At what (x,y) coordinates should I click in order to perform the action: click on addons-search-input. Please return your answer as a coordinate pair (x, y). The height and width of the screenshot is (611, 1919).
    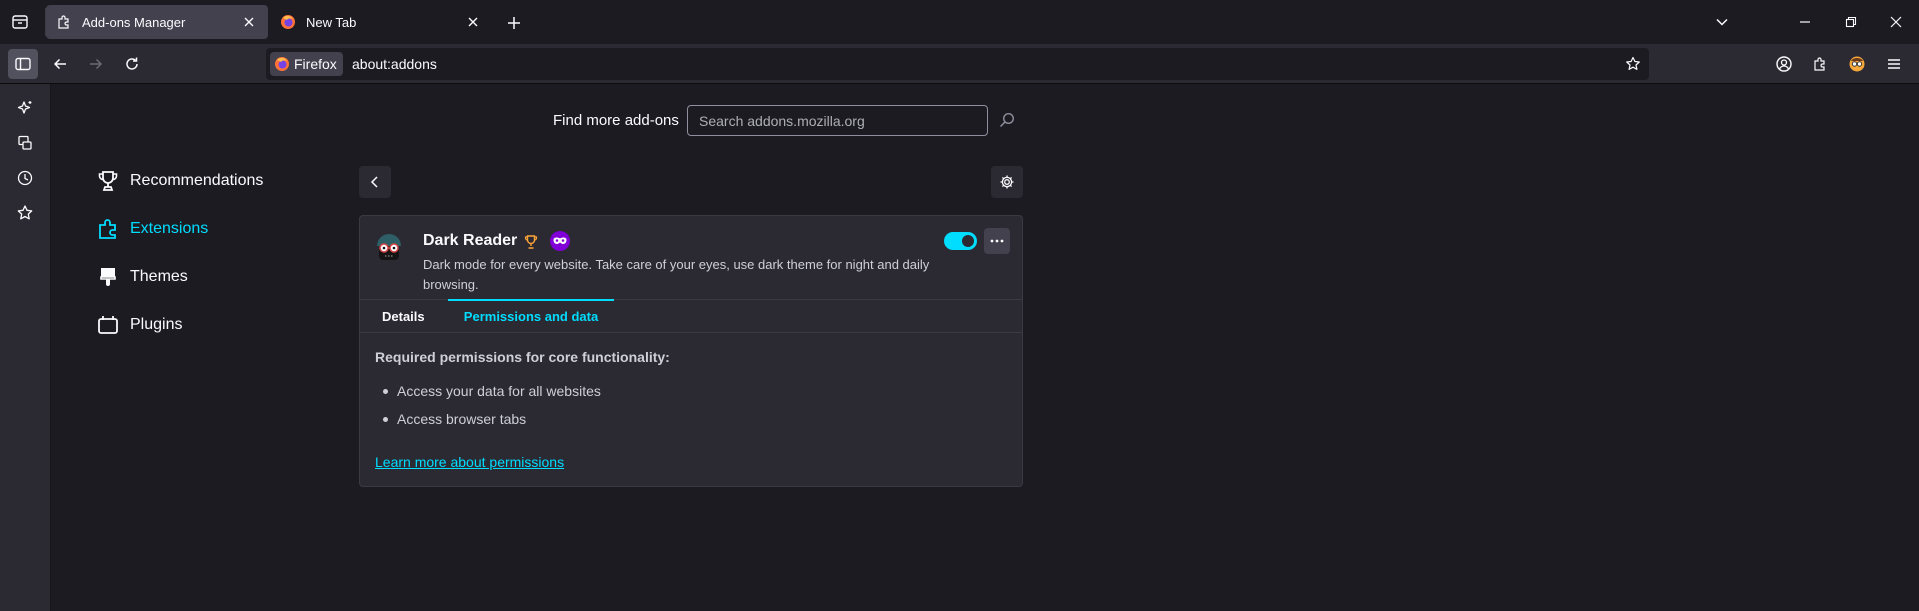
    Looking at the image, I should click on (837, 120).